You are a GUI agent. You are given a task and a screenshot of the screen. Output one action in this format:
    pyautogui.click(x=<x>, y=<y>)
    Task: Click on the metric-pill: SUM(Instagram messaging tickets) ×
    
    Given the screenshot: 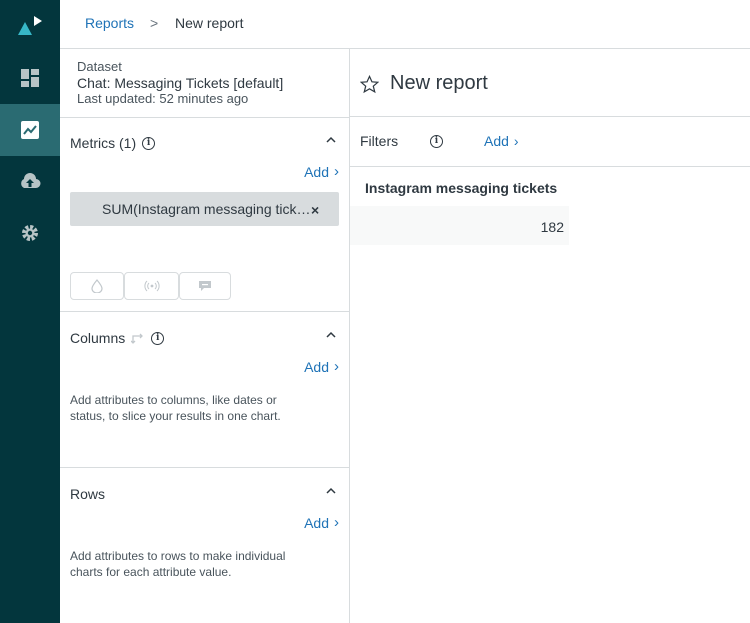 What is the action you would take?
    pyautogui.click(x=204, y=209)
    